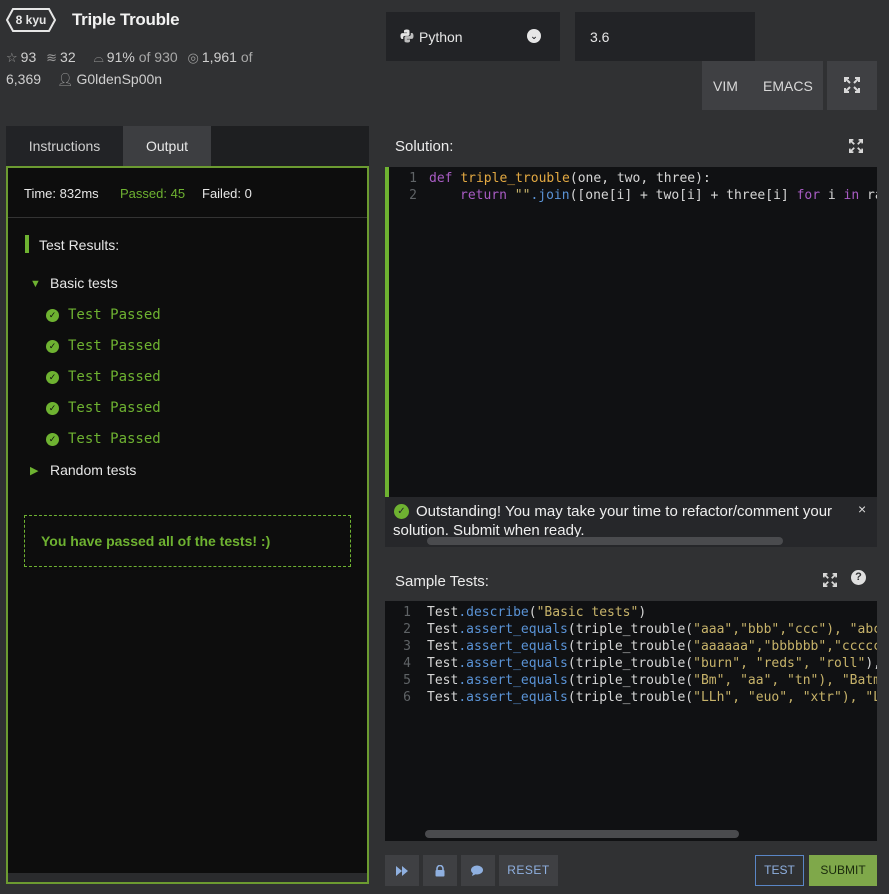 The height and width of the screenshot is (894, 889). What do you see at coordinates (631, 146) in the screenshot?
I see `solution-header: Solution:` at bounding box center [631, 146].